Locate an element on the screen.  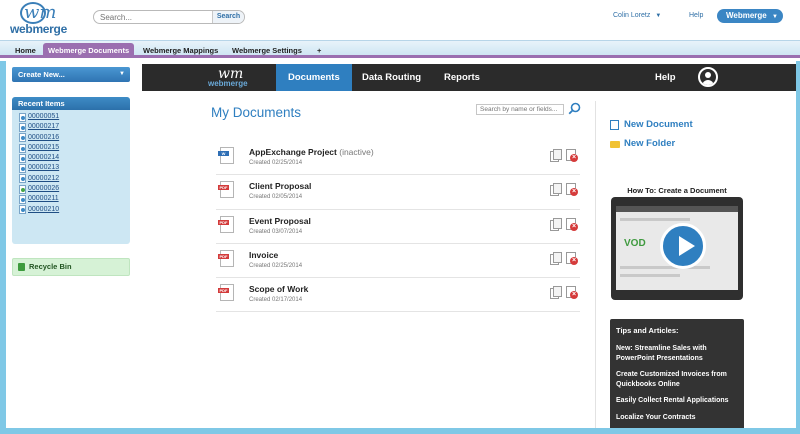
nav-logo: wm webmerge is located at coordinates (230, 77).